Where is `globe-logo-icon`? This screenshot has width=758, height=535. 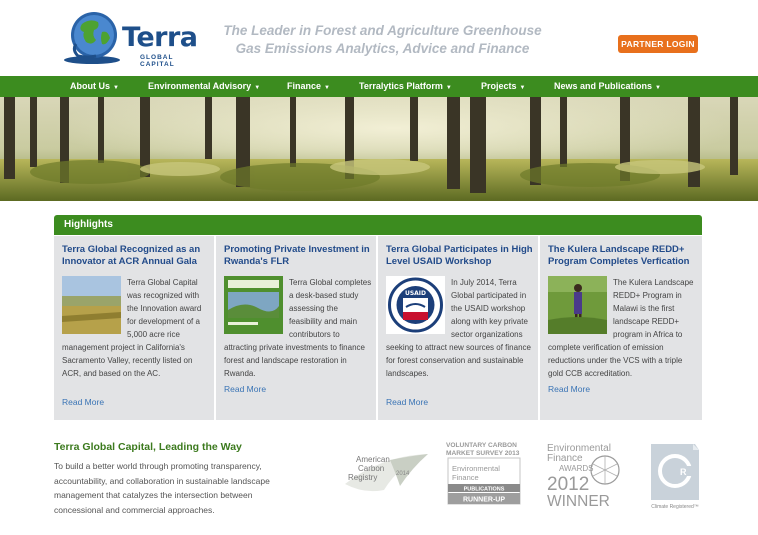 globe-logo-icon is located at coordinates (92, 38).